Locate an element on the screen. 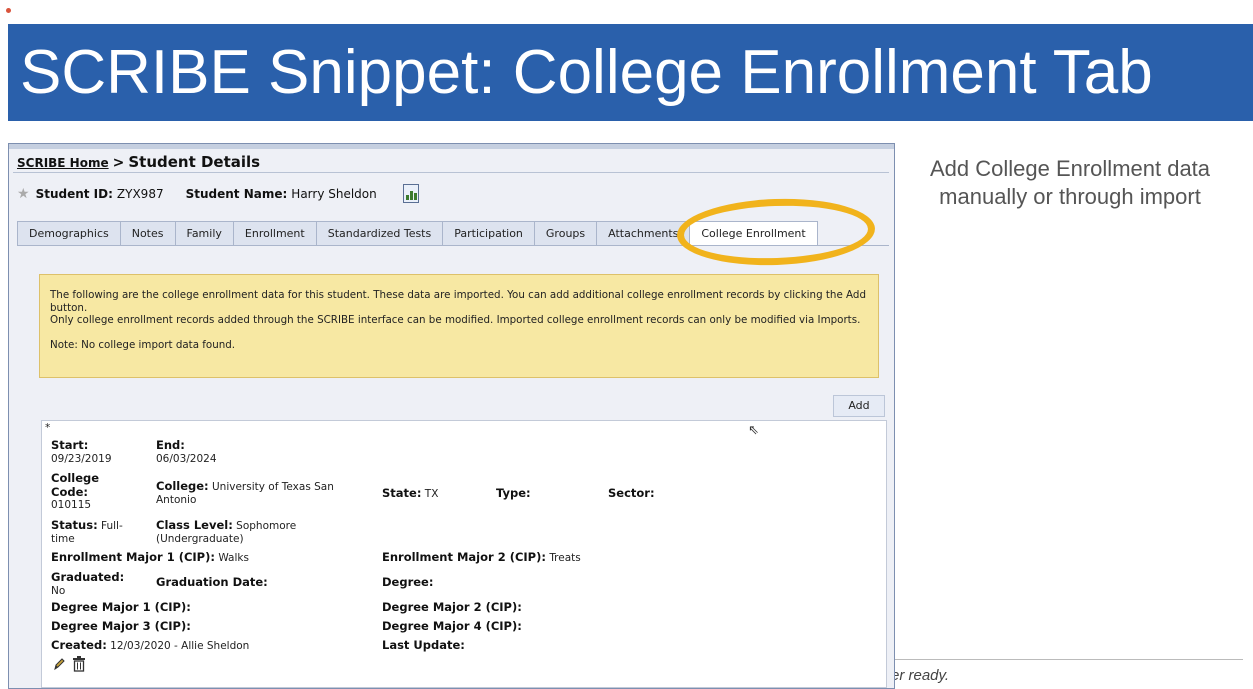 The image size is (1253, 689). tab-notes: Notes is located at coordinates (147, 233).